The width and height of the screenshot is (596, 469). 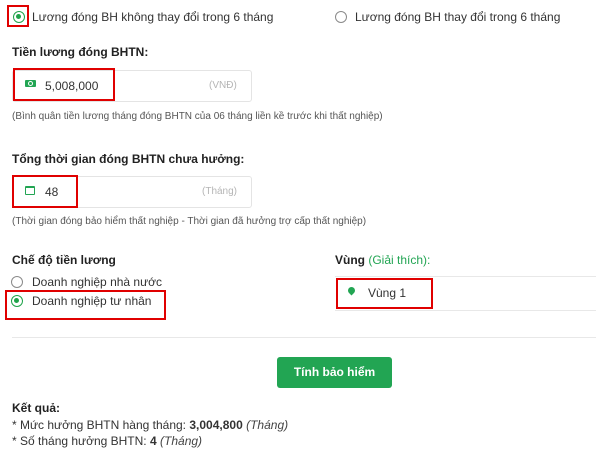 What do you see at coordinates (30, 83) in the screenshot?
I see `money-icon` at bounding box center [30, 83].